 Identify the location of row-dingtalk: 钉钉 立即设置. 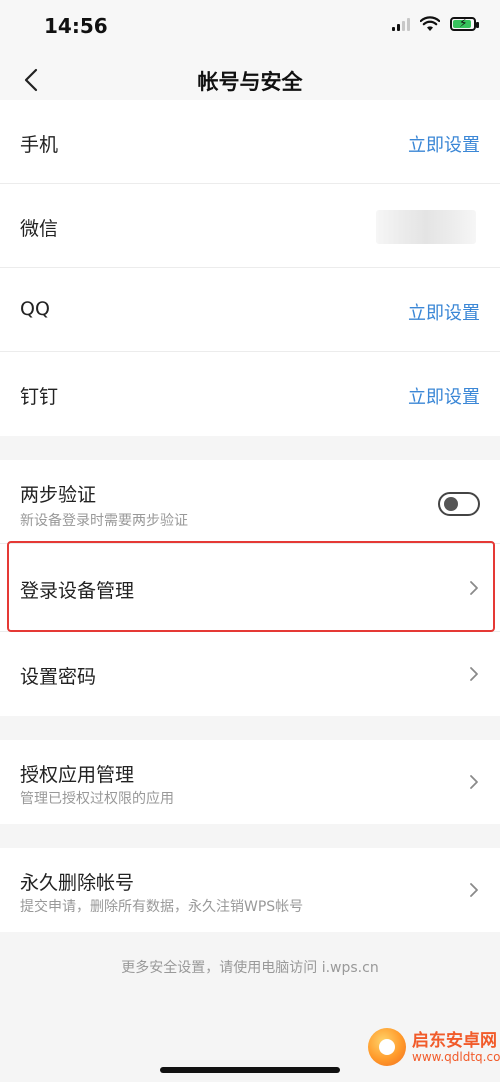
(250, 394).